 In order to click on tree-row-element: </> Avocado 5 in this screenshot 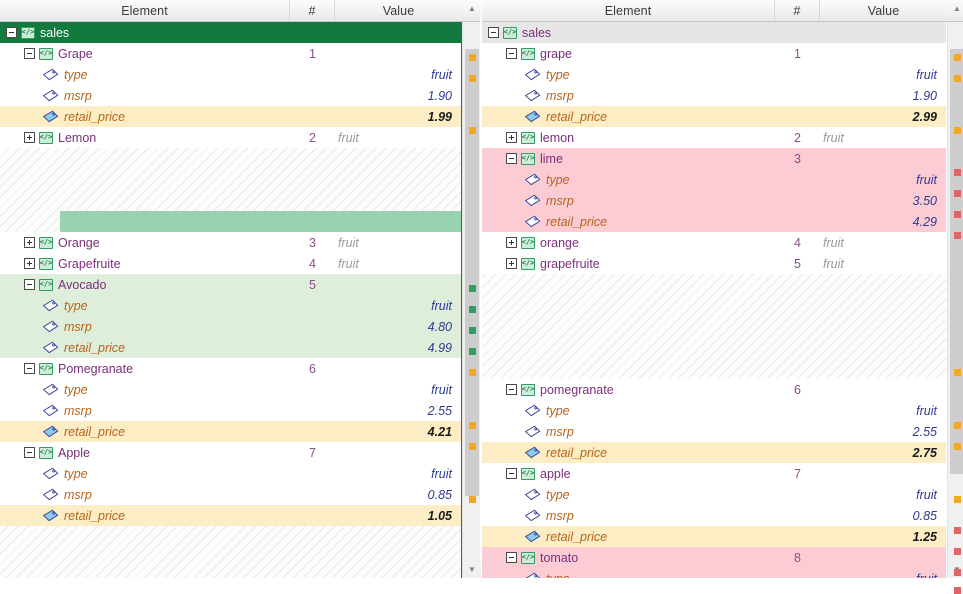, I will do `click(230, 284)`.